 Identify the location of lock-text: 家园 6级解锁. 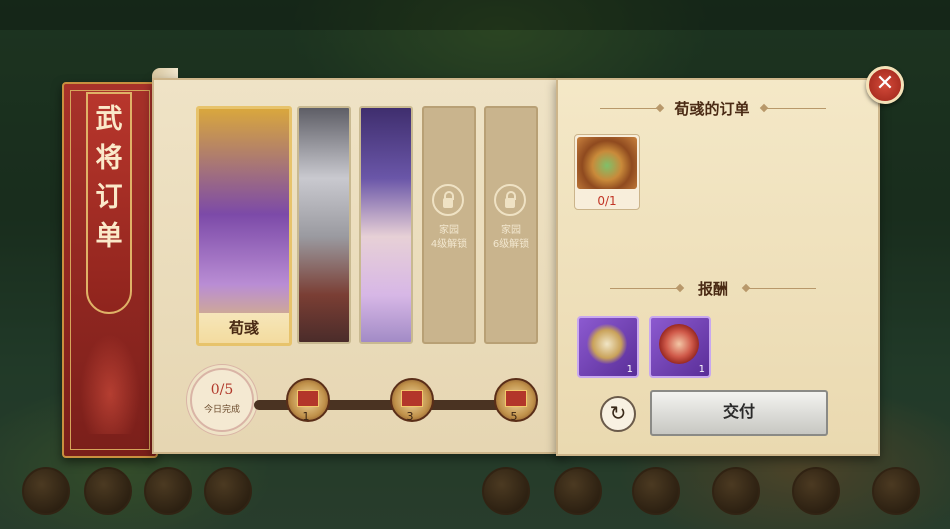
(511, 238).